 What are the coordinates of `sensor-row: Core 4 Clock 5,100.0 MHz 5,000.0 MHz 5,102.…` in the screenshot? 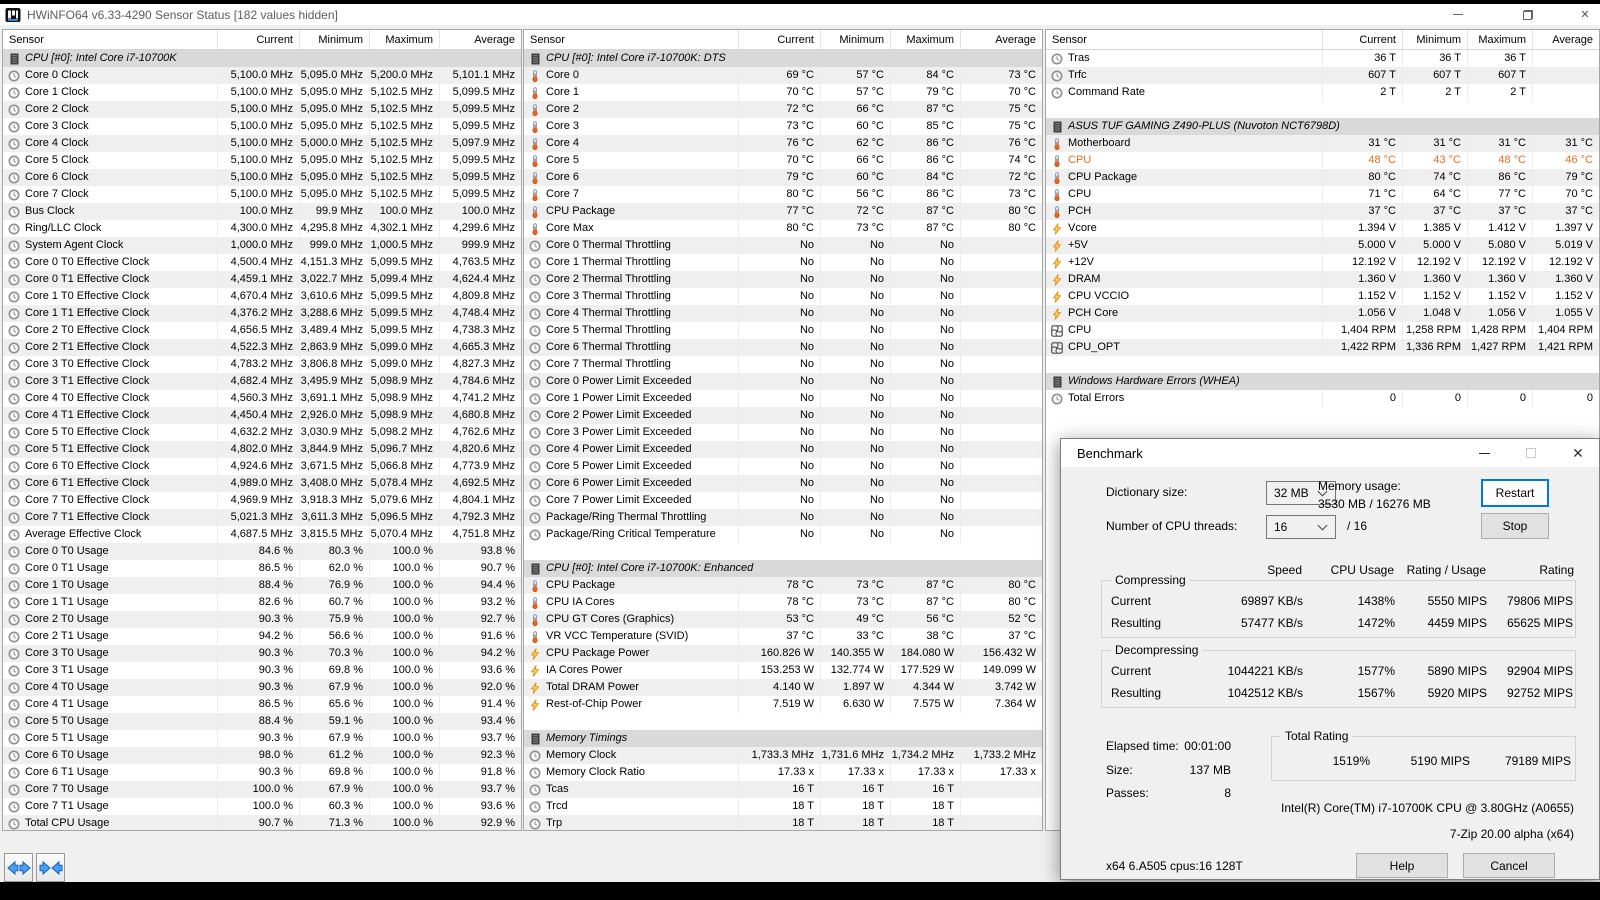 It's located at (262, 143).